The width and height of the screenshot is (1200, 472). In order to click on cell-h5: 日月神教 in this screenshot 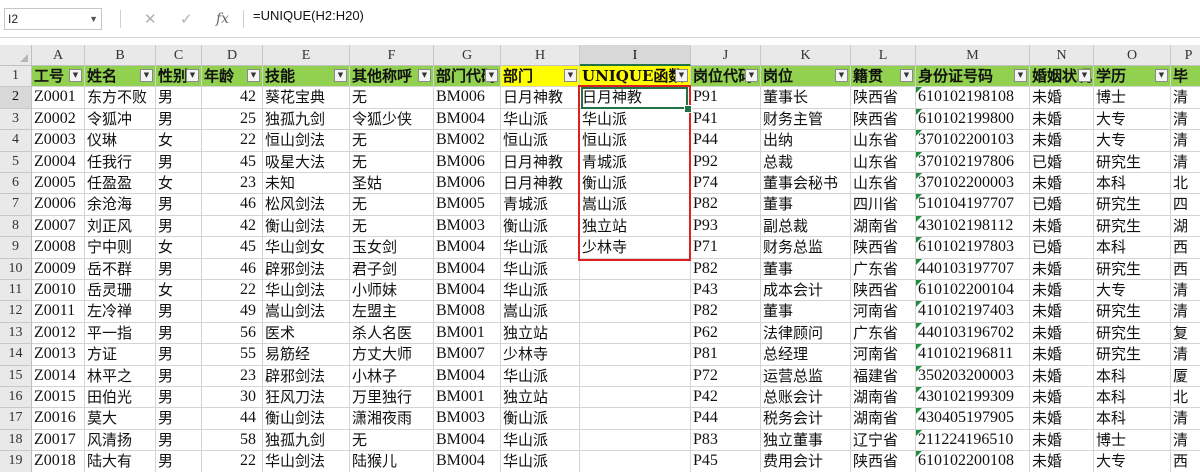, I will do `click(540, 162)`.